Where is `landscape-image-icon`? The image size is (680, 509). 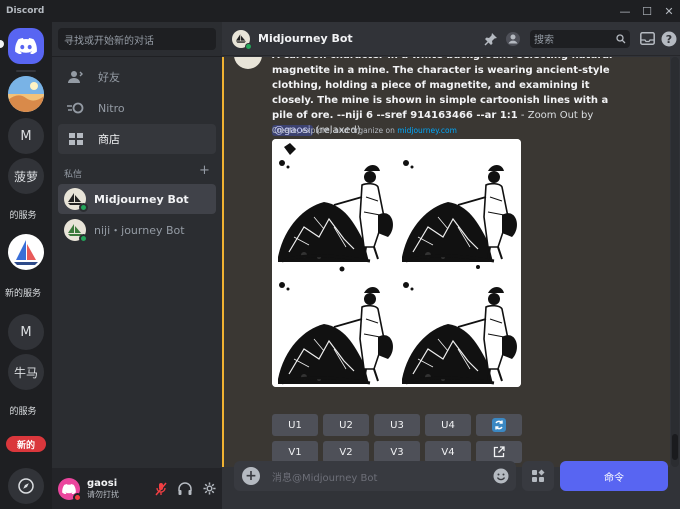
landscape-image-icon is located at coordinates (26, 94).